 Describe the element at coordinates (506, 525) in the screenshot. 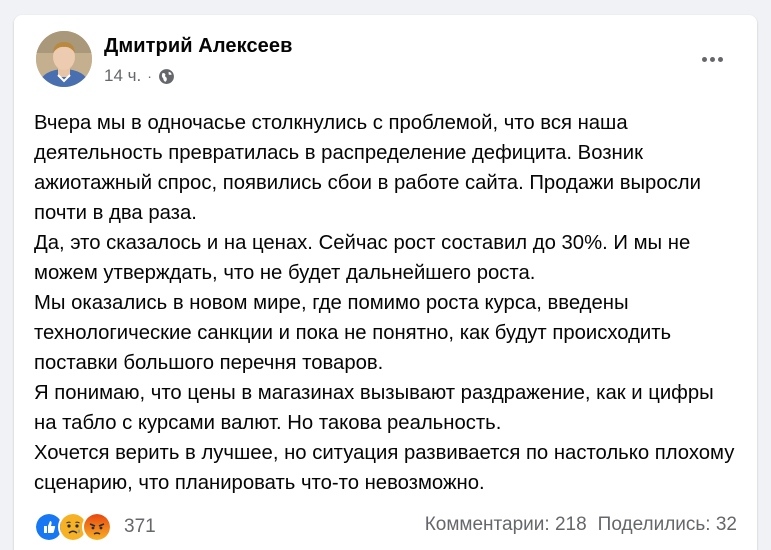

I see `comments-count-link: Комментарии: 218` at that location.